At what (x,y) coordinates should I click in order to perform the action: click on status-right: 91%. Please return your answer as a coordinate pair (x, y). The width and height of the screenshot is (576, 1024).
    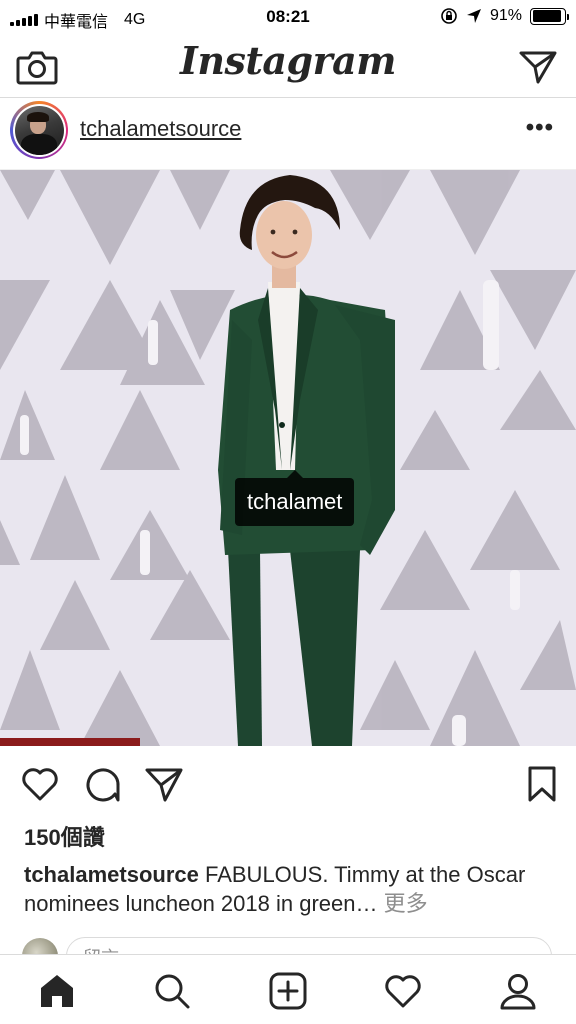
    Looking at the image, I should click on (504, 16).